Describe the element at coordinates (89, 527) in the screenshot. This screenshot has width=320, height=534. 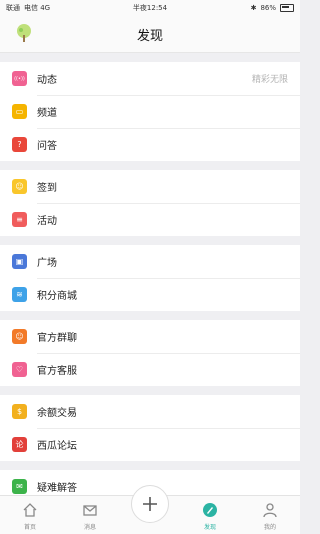
I see `tab-label: 消息` at that location.